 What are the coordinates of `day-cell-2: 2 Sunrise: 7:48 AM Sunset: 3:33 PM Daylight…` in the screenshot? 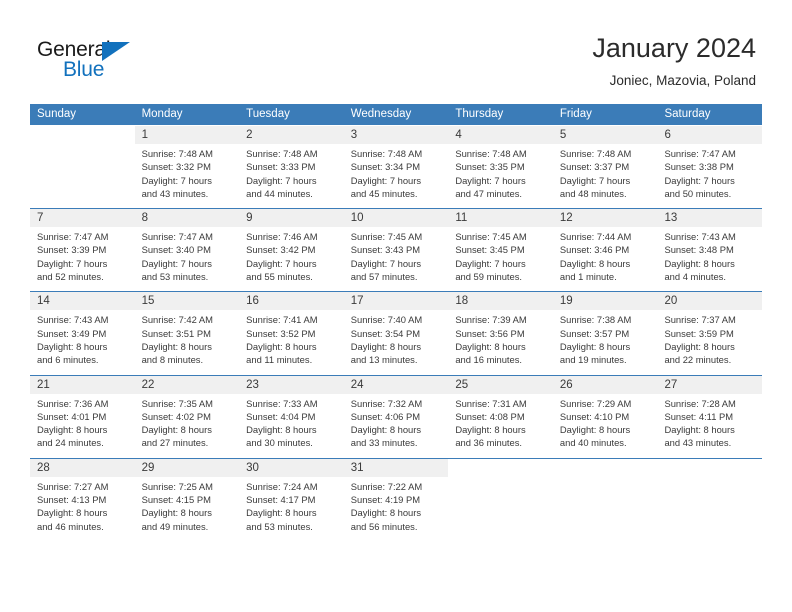 It's located at (291, 167).